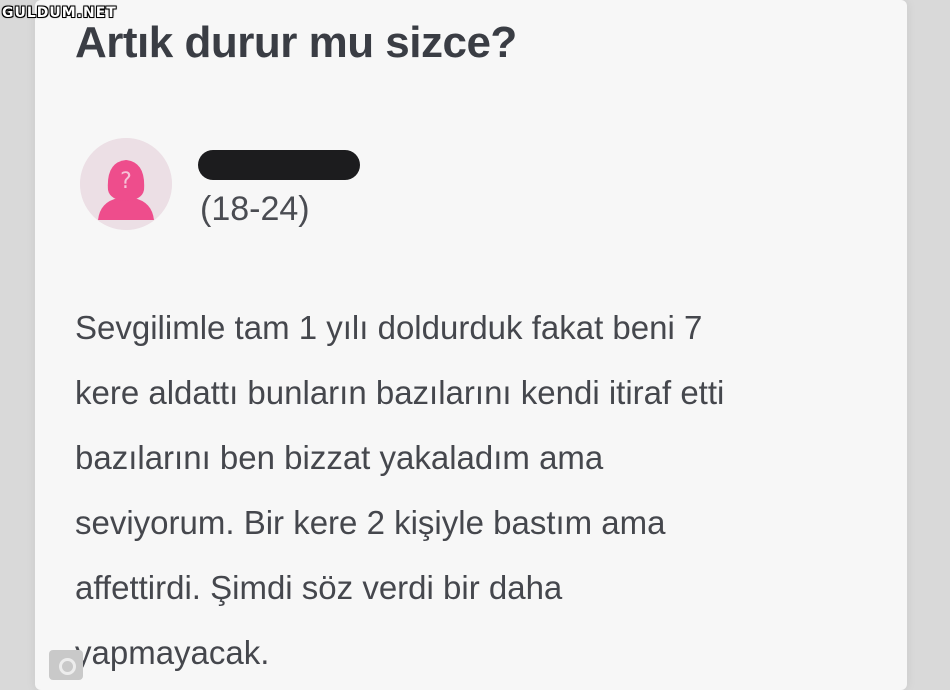  I want to click on post-body-line: affettirdi. Şimdi söz verdi bir daha, so click(319, 587).